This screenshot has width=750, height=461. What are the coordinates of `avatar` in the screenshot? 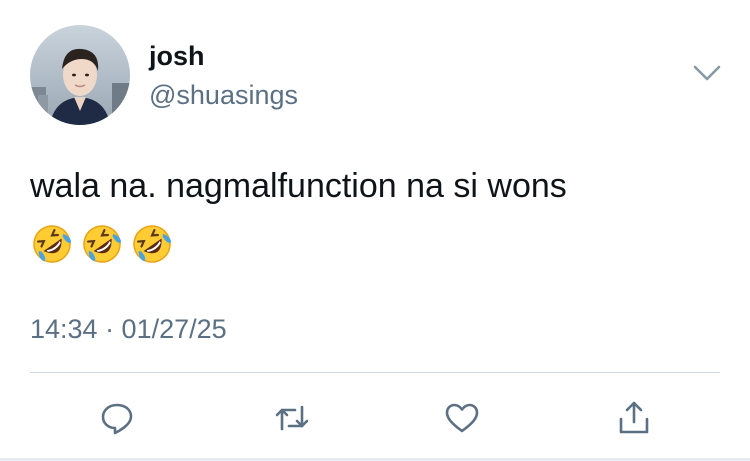 It's located at (80, 75).